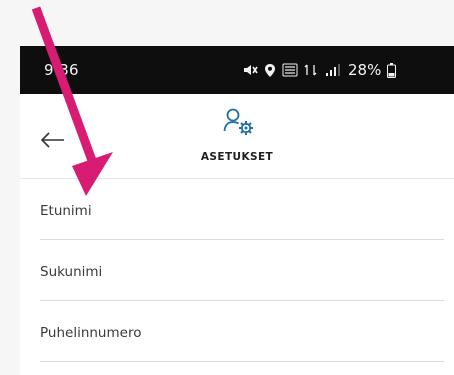 This screenshot has height=375, width=454. I want to click on status-bar: 9:36 28%, so click(237, 70).